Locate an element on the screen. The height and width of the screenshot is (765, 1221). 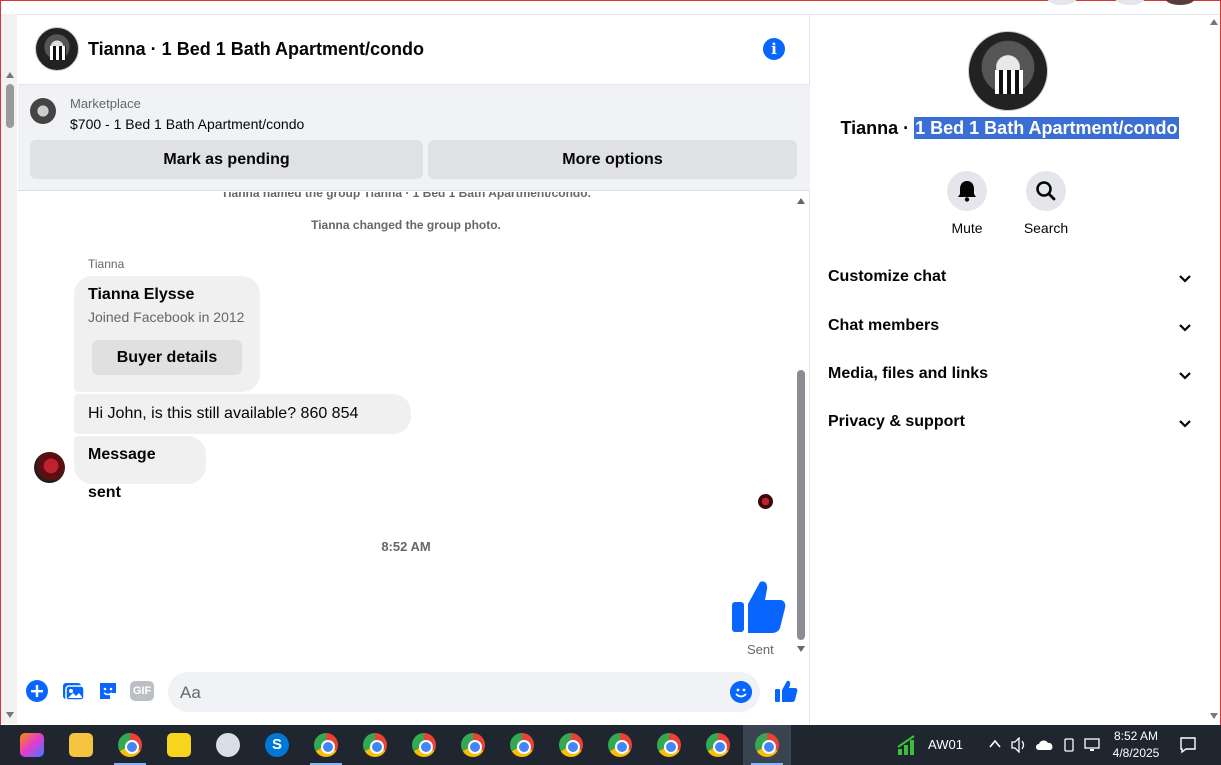
listing-thumbnail is located at coordinates (43, 111).